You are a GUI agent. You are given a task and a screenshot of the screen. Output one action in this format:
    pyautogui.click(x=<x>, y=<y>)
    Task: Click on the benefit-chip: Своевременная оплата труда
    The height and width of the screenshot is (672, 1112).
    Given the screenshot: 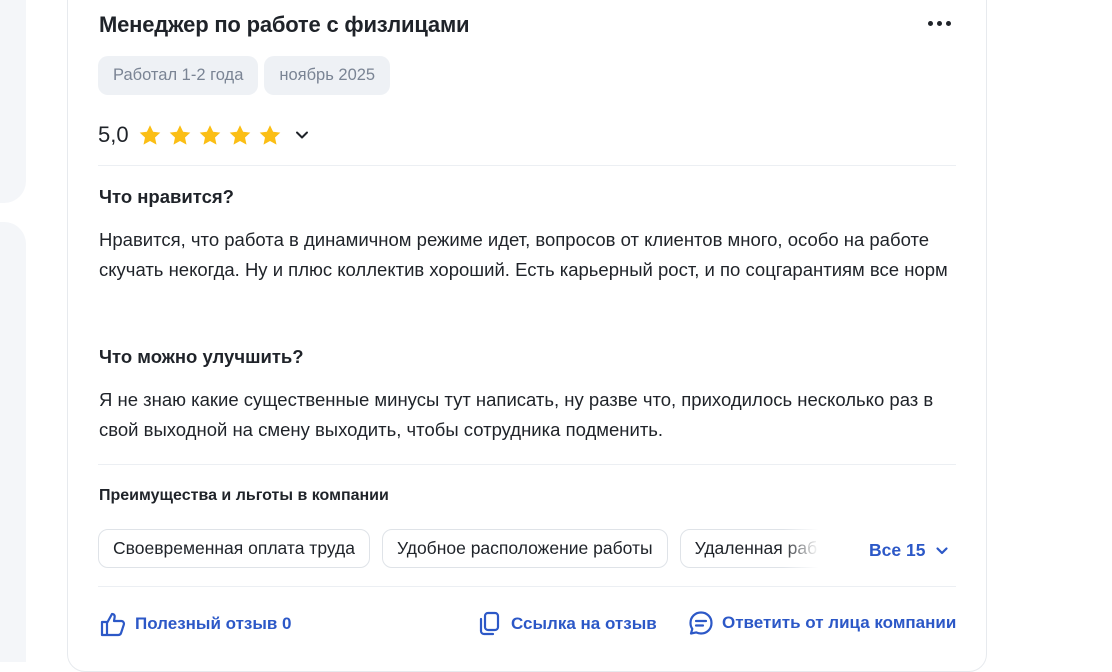 What is the action you would take?
    pyautogui.click(x=234, y=548)
    